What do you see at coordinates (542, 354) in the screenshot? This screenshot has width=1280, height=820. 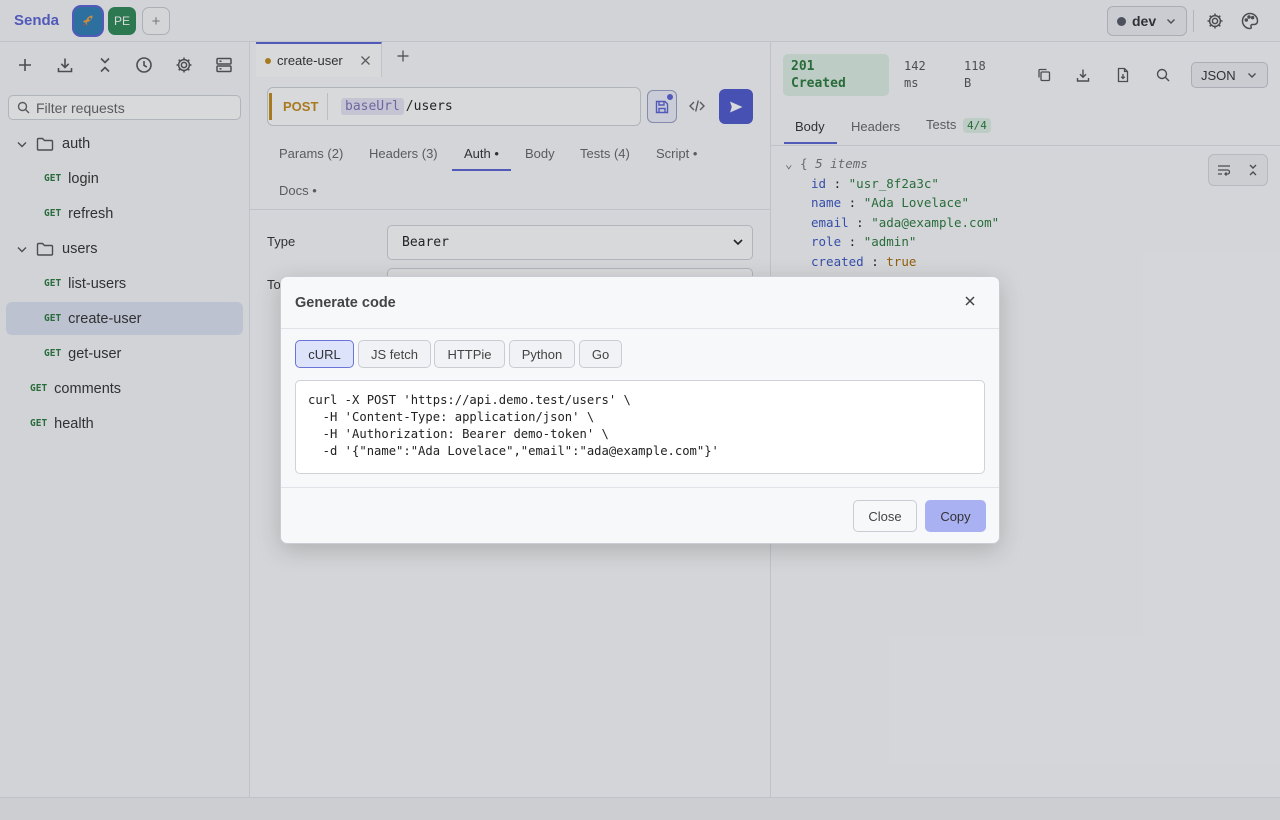 I see `lang-tab-python: Python` at bounding box center [542, 354].